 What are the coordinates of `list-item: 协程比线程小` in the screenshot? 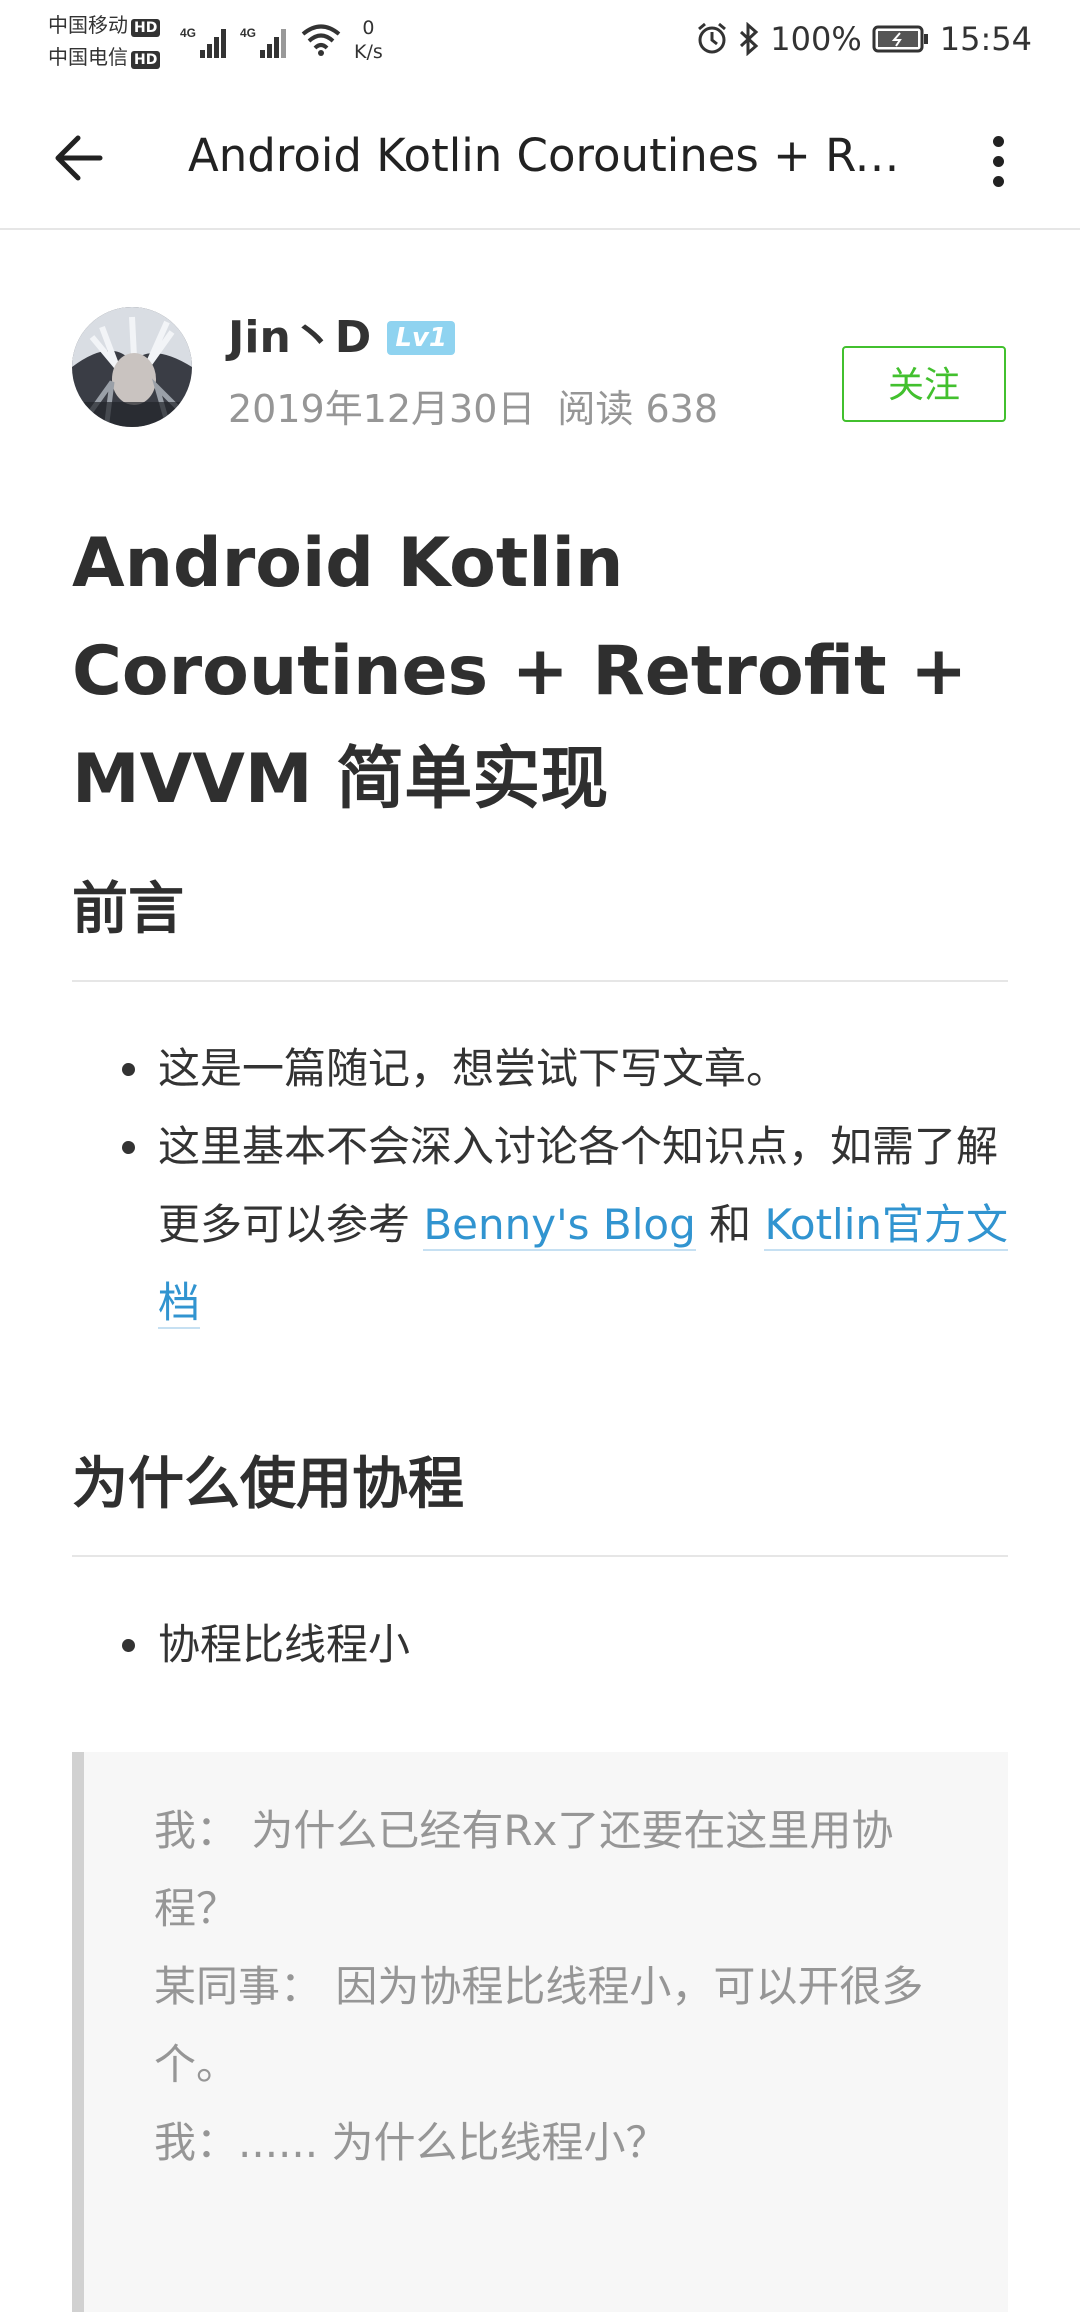 It's located at (540, 1645).